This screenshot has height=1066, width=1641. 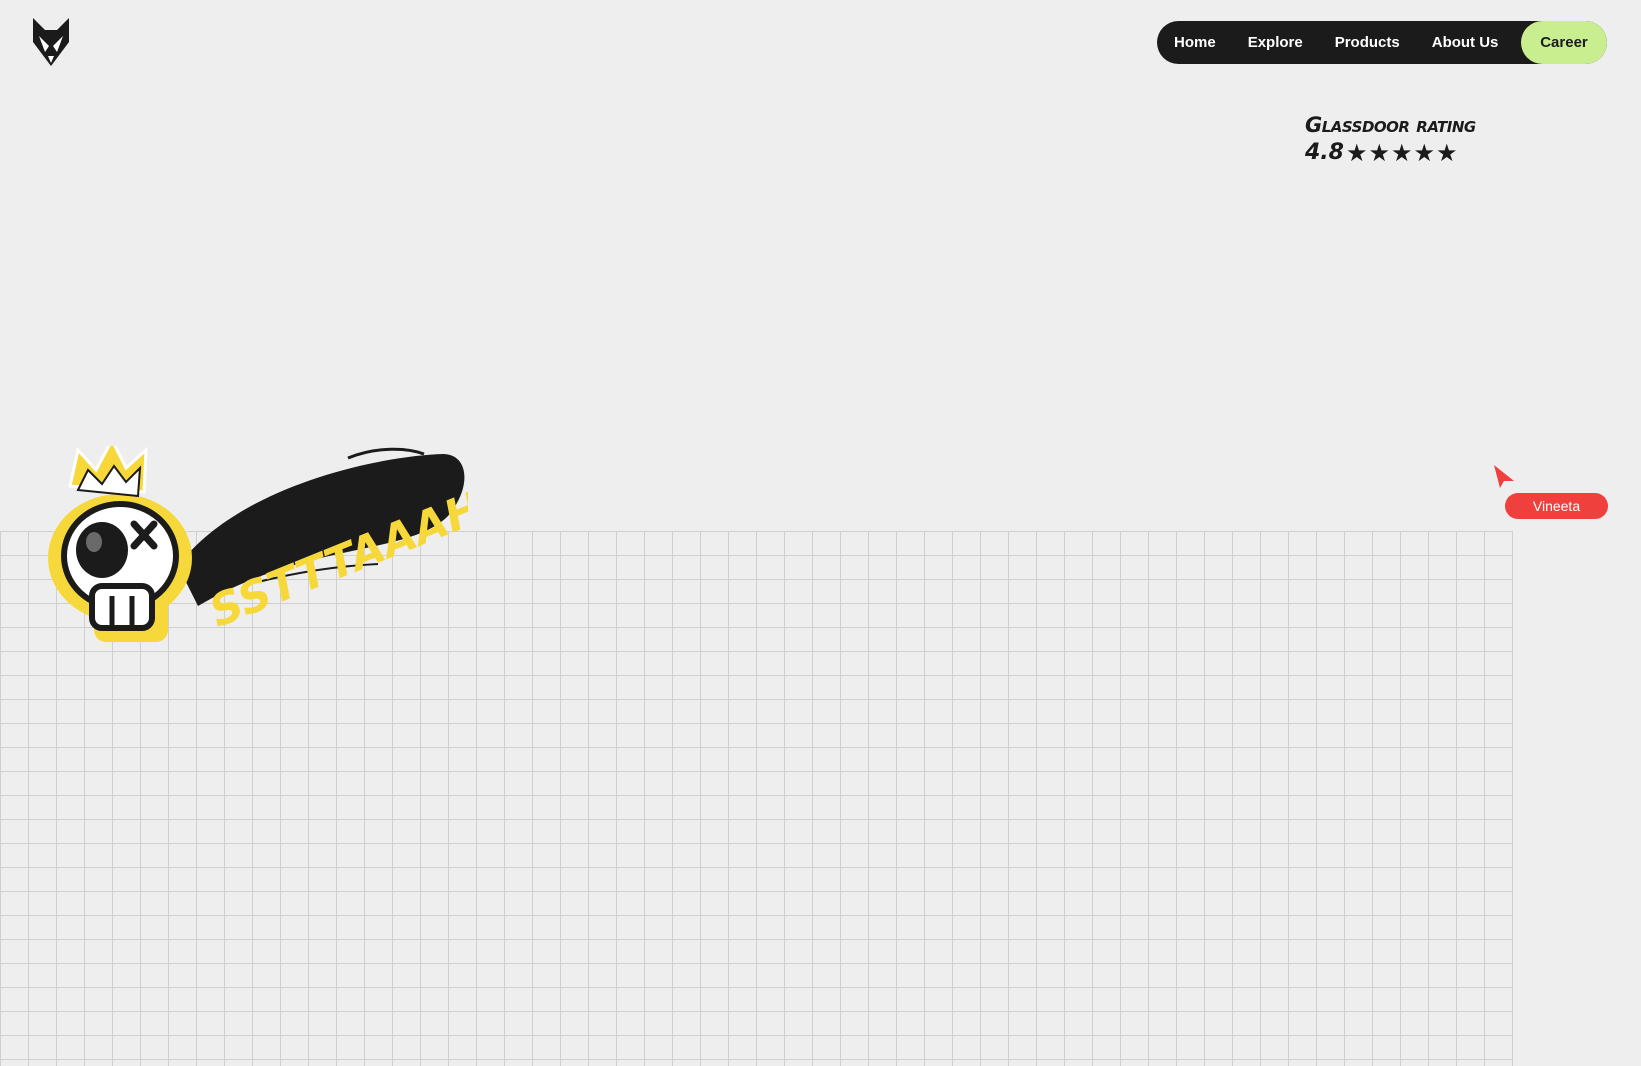 I want to click on nav-item-about-us: About Us, so click(x=1465, y=42).